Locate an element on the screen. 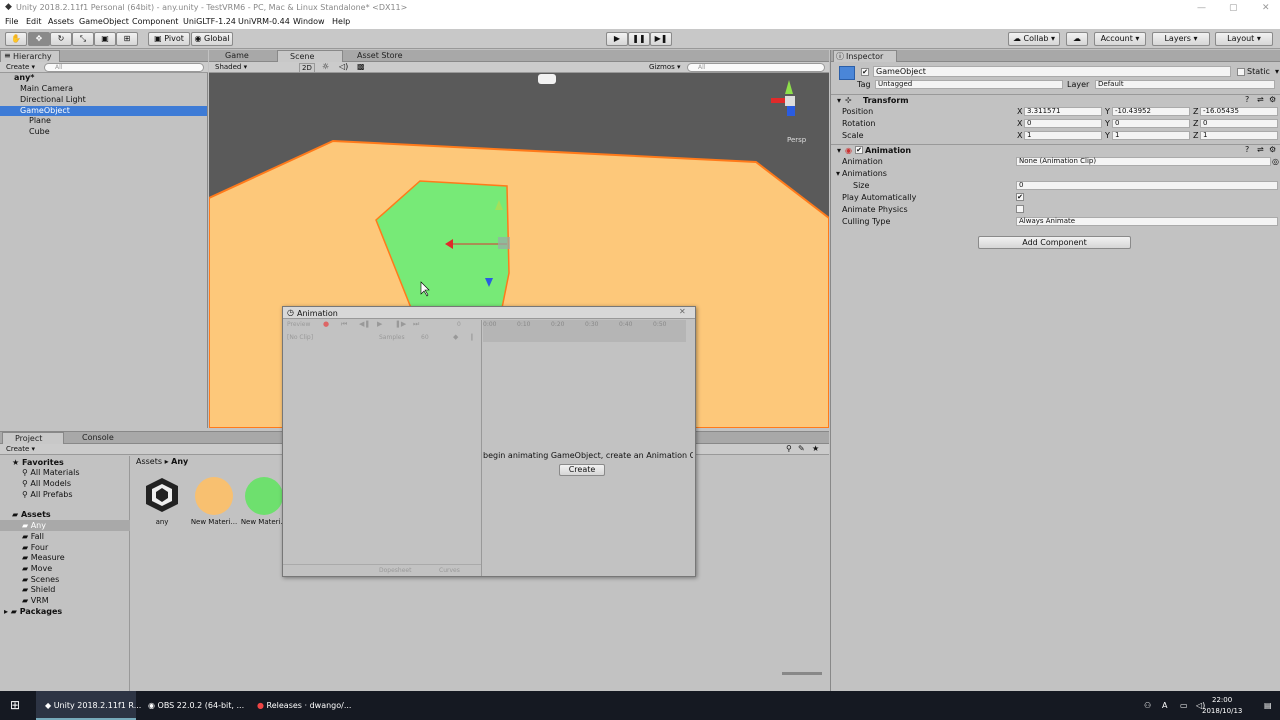  add-event-icon: ❙ is located at coordinates (472, 337).